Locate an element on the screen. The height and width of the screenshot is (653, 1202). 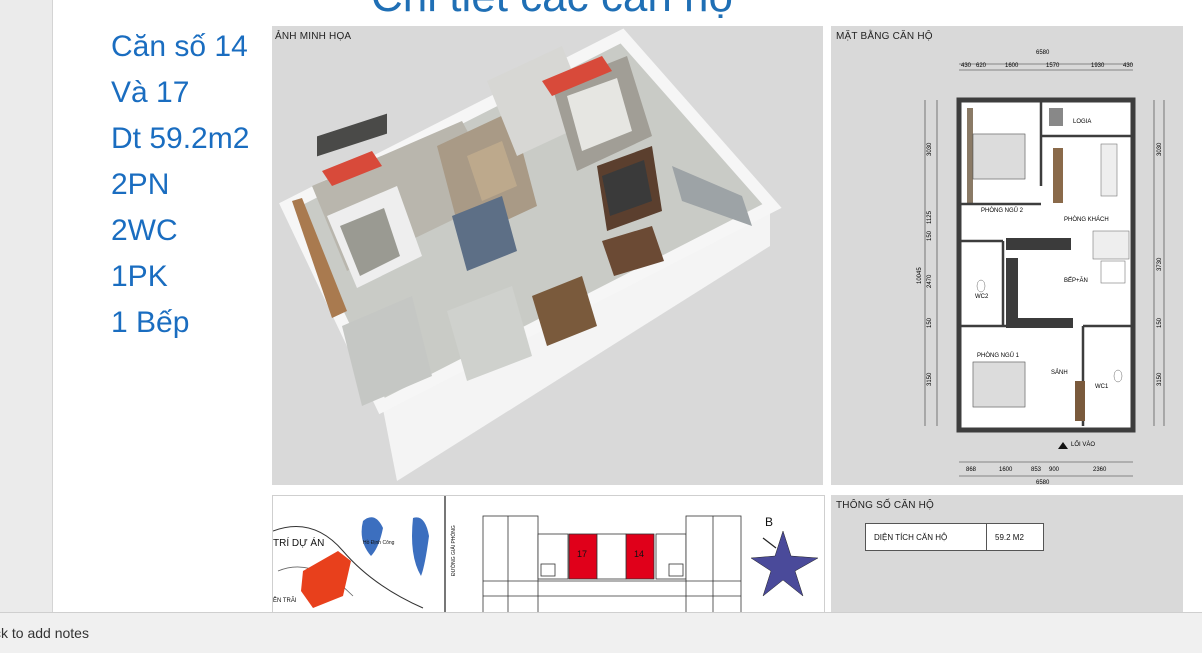
dim-left-4: 2470 is located at coordinates (930, 281).